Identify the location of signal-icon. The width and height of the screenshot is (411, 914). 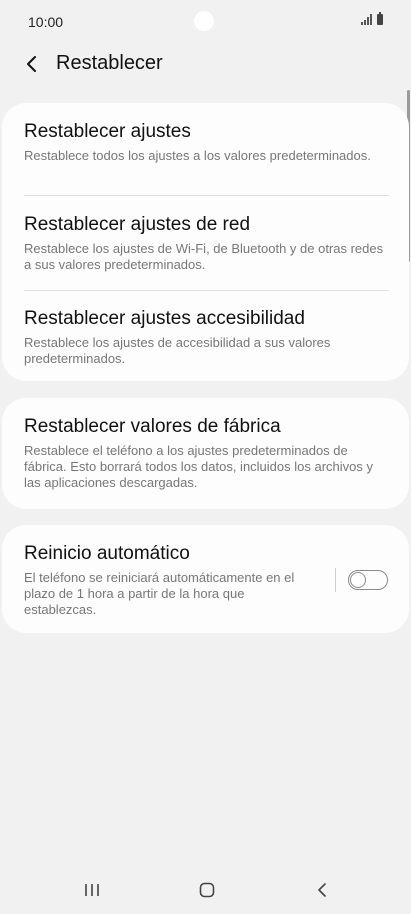
(366, 19).